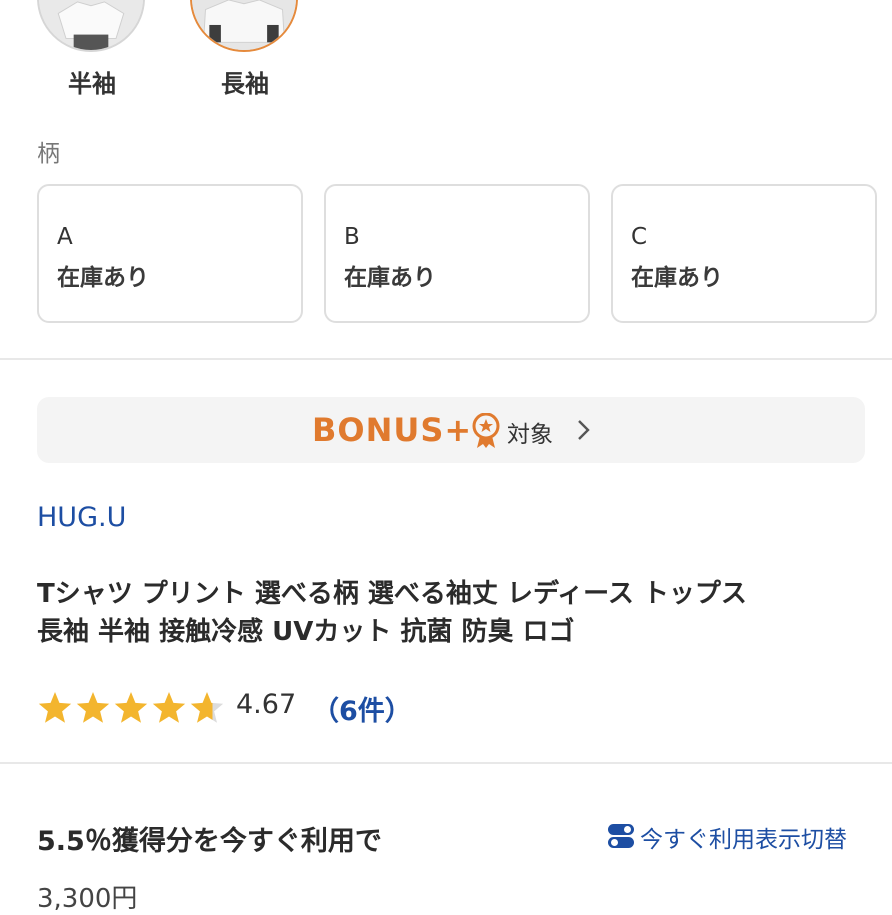 This screenshot has width=892, height=915. I want to click on price-partial: 3,300円, so click(87, 899).